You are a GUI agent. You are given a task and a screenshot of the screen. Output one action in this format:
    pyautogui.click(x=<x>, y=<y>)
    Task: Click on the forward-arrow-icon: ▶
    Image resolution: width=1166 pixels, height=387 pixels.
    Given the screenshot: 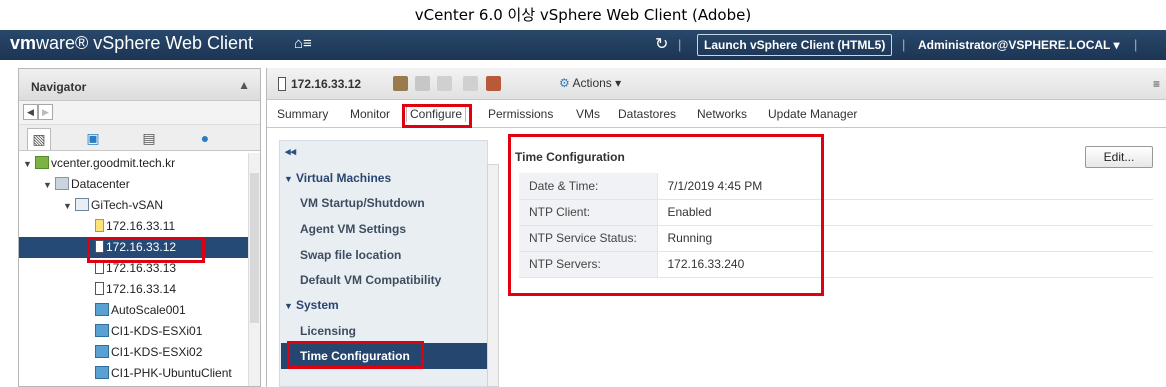 What is the action you would take?
    pyautogui.click(x=45, y=112)
    